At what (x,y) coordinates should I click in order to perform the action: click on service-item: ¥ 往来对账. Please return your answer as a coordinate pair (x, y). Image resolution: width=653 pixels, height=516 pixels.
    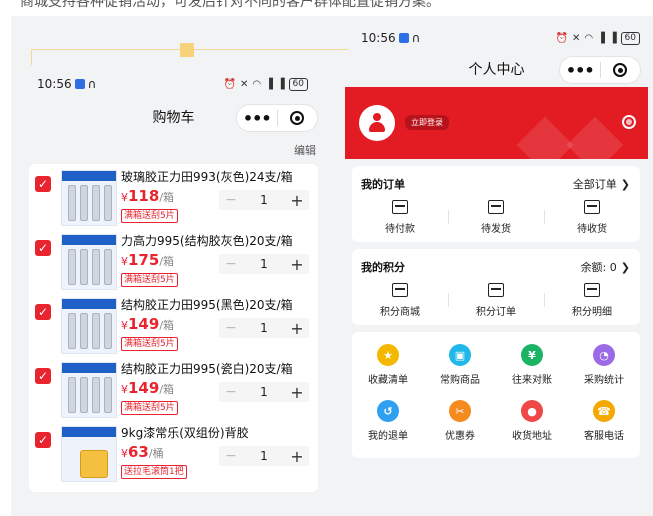
    Looking at the image, I should click on (532, 365).